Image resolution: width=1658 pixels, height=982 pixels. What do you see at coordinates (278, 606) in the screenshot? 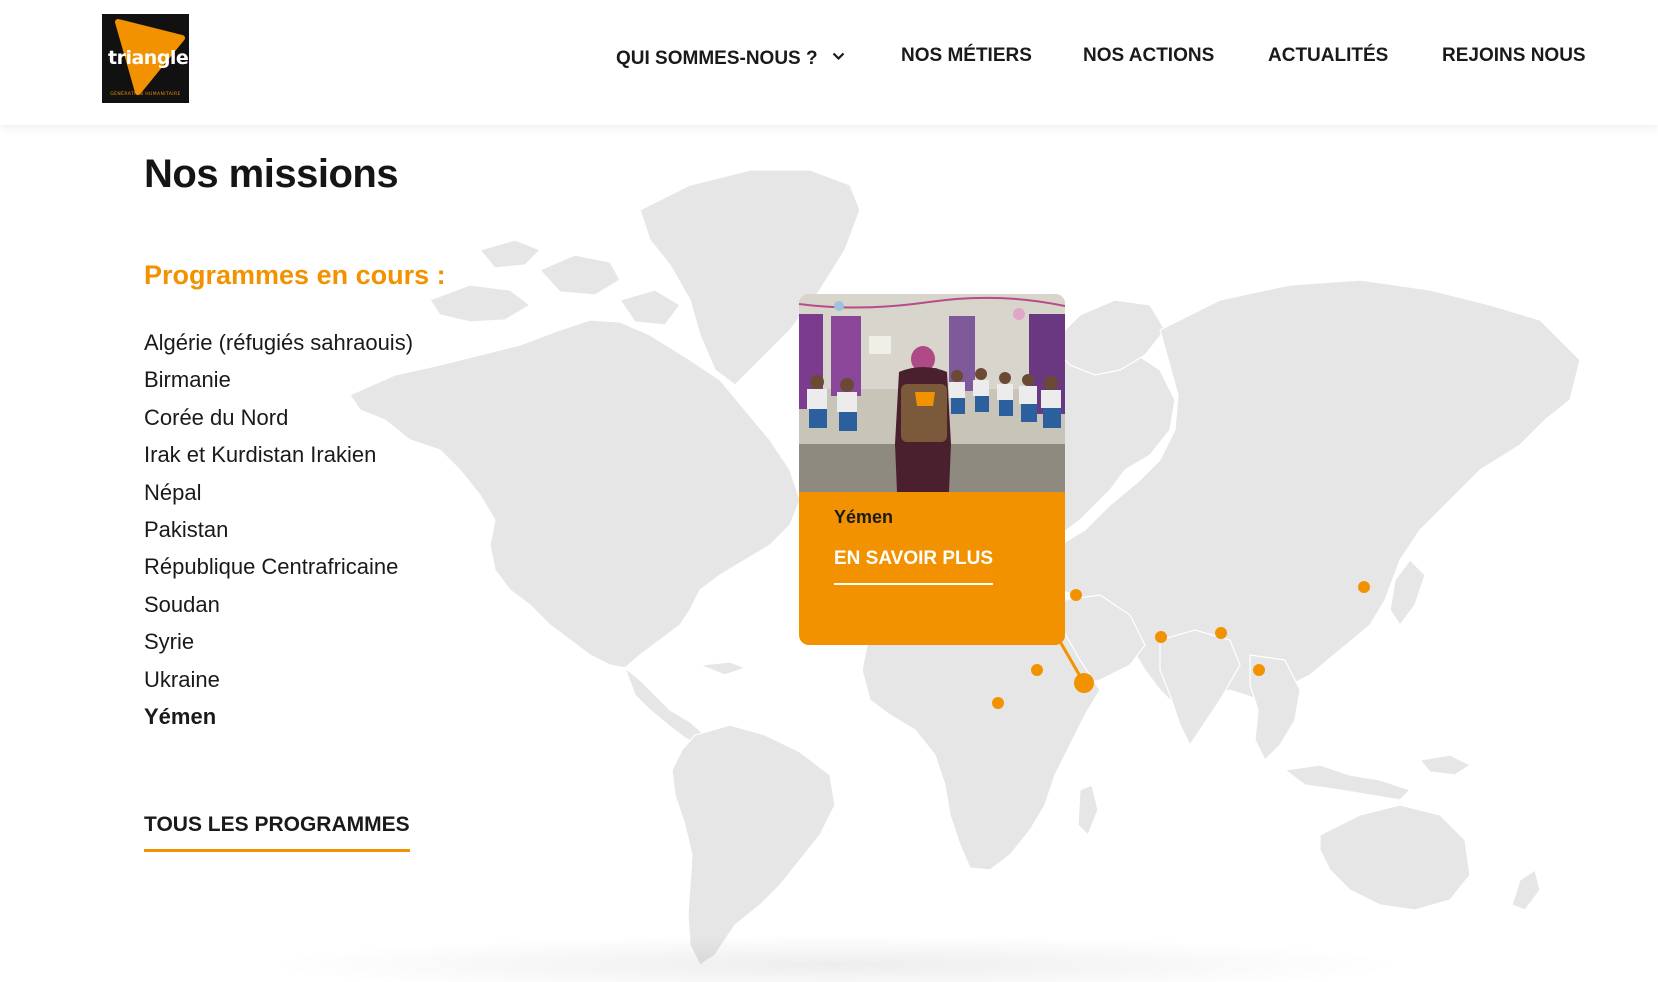
I see `programme-item: Soudan` at bounding box center [278, 606].